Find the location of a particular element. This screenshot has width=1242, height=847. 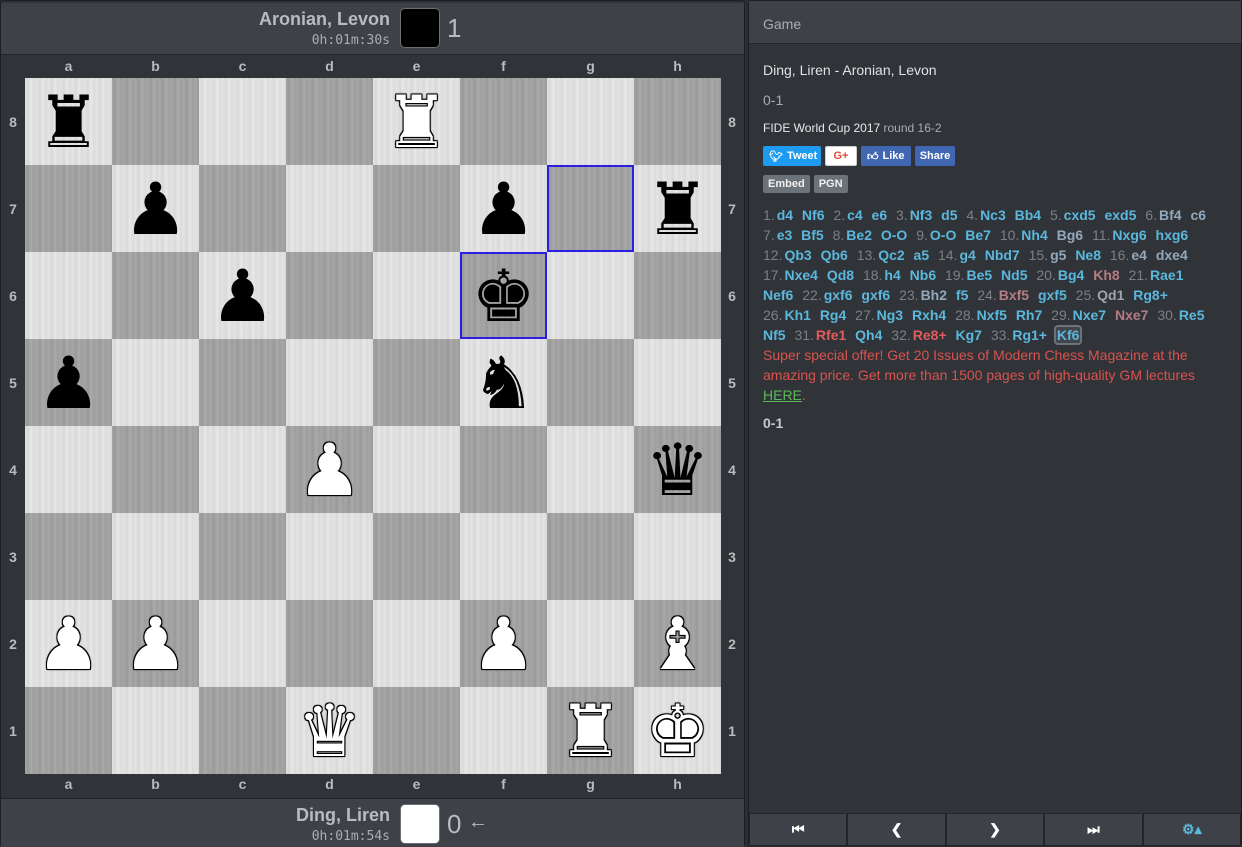

square-g1: ♜ is located at coordinates (590, 730).